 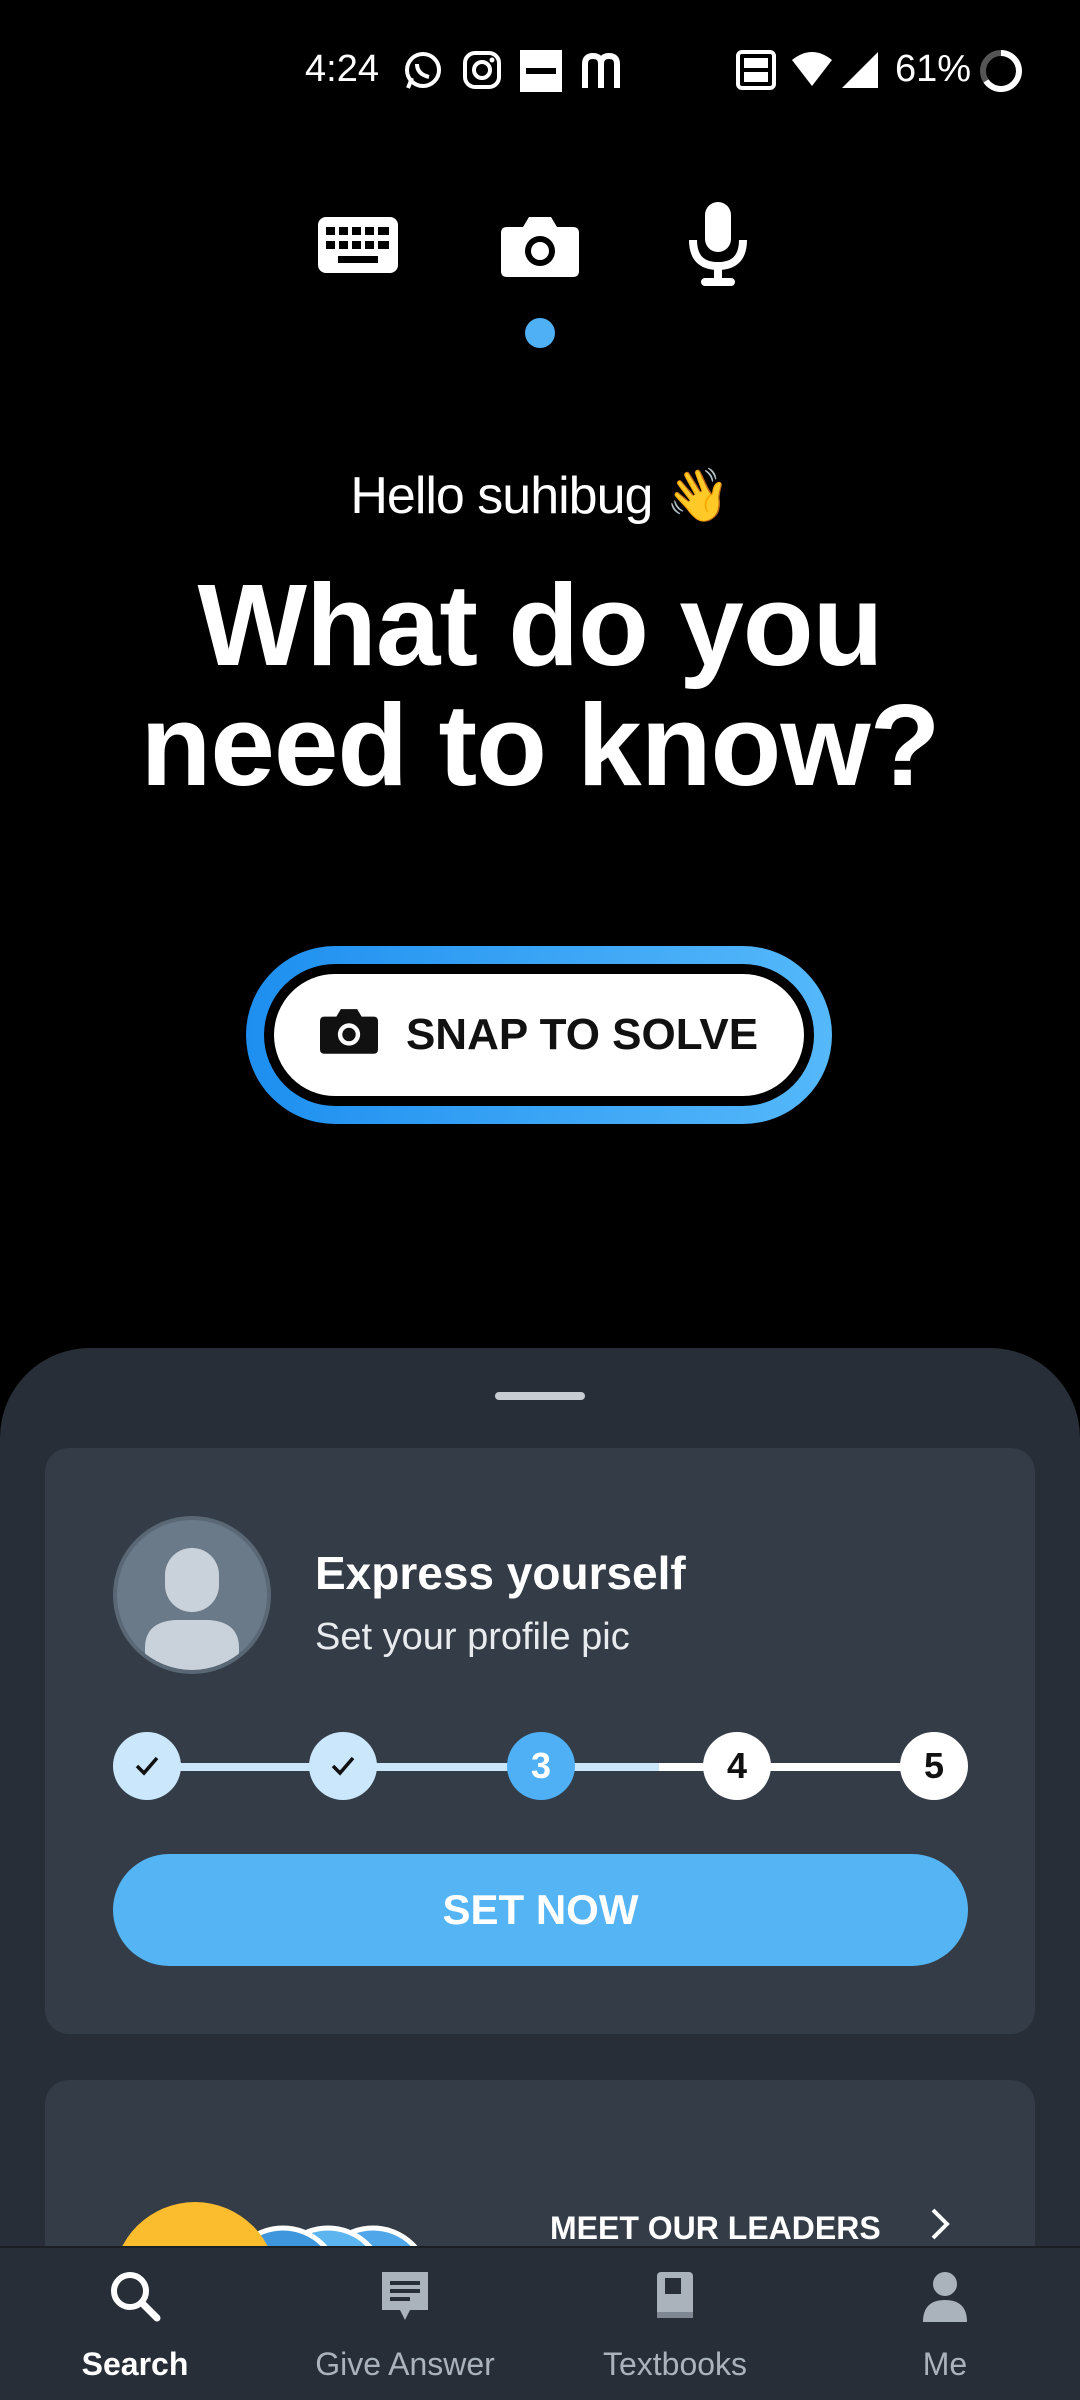 I want to click on nav-me: Me, so click(x=945, y=2324).